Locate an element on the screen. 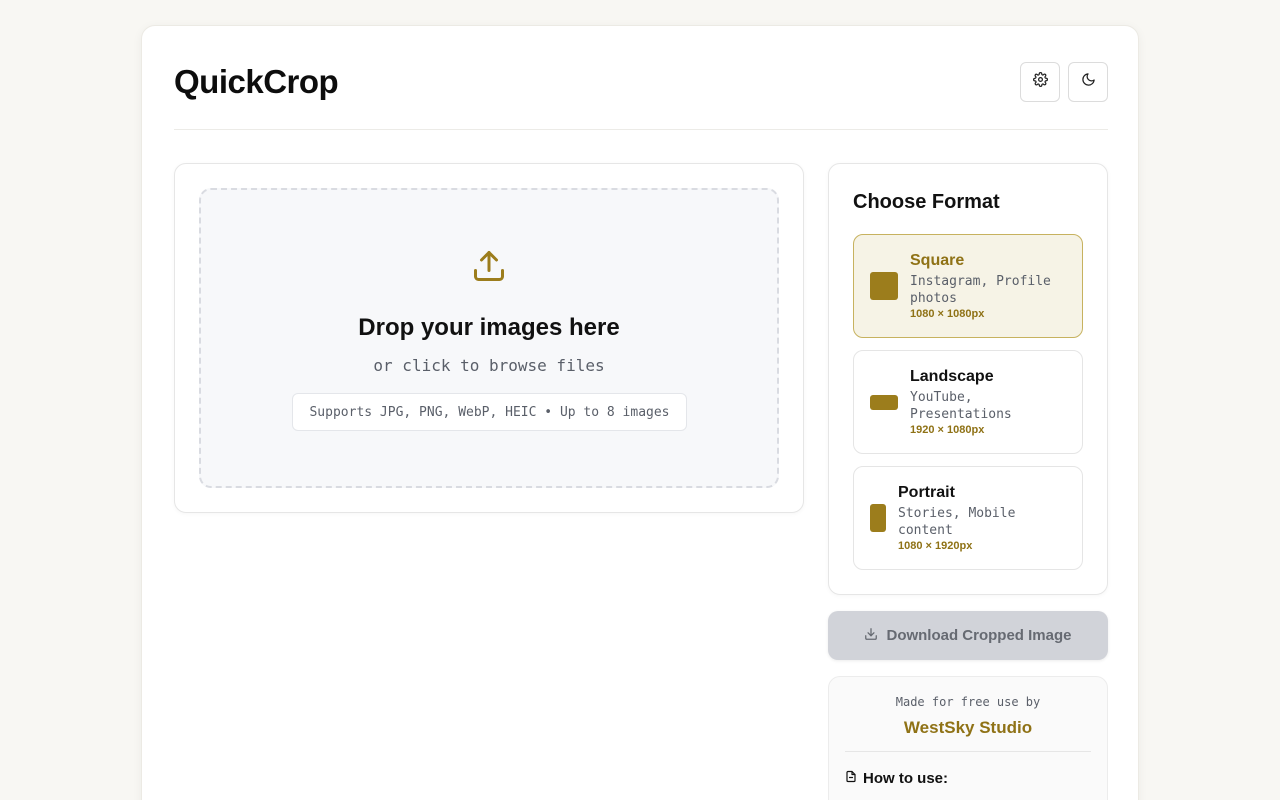 The width and height of the screenshot is (1280, 800). settings-button is located at coordinates (1040, 82).